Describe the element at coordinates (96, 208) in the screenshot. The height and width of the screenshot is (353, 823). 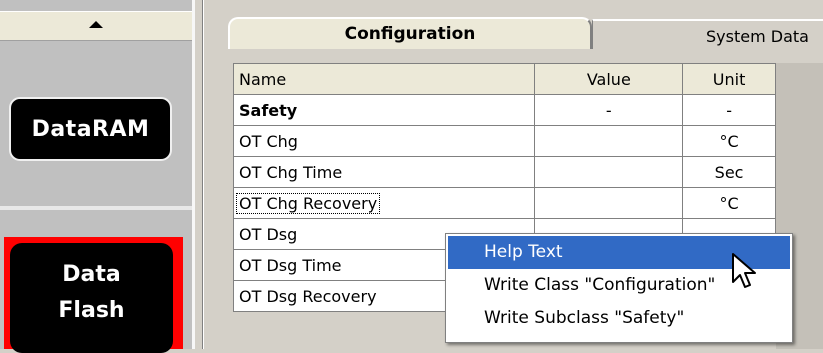
I see `panel-divider` at that location.